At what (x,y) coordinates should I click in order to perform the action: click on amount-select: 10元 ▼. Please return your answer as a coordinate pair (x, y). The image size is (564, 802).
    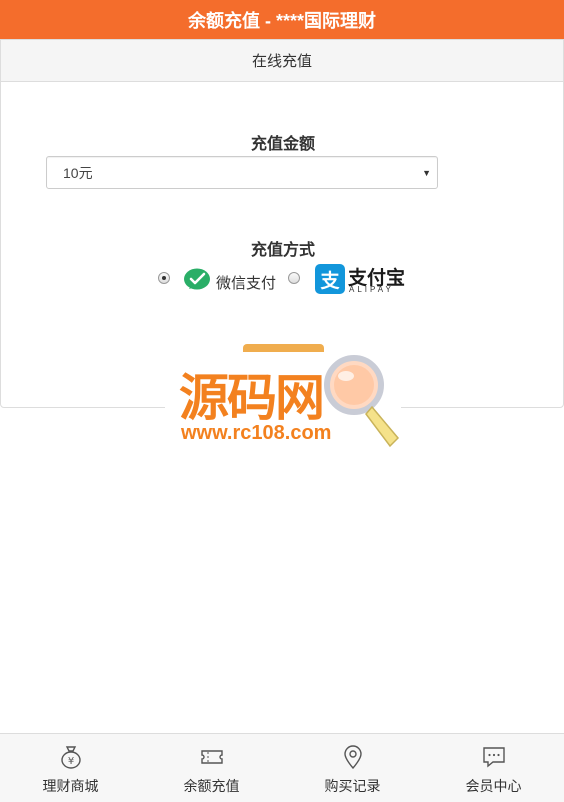
    Looking at the image, I should click on (242, 172).